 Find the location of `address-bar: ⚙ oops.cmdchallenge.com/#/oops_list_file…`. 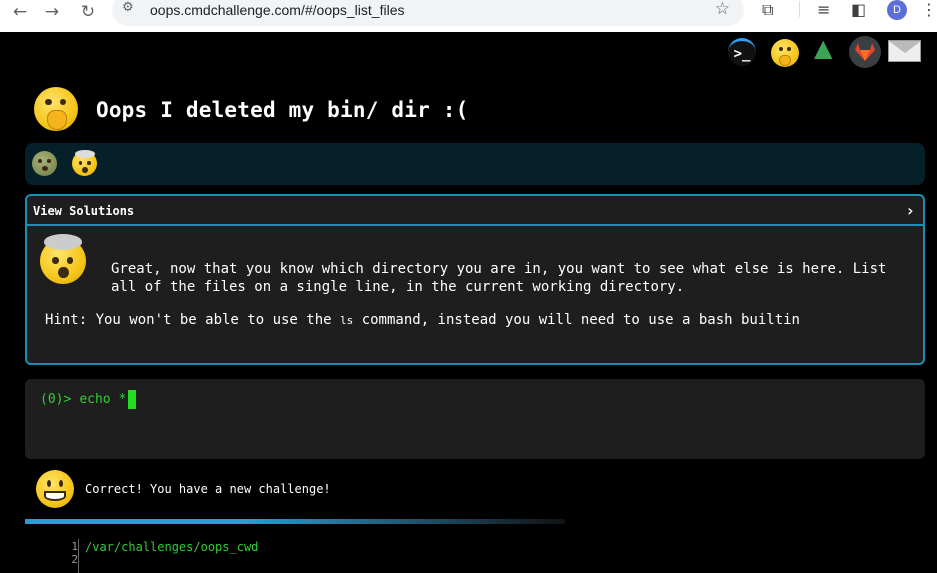

address-bar: ⚙ oops.cmdchallenge.com/#/oops_list_file… is located at coordinates (428, 13).